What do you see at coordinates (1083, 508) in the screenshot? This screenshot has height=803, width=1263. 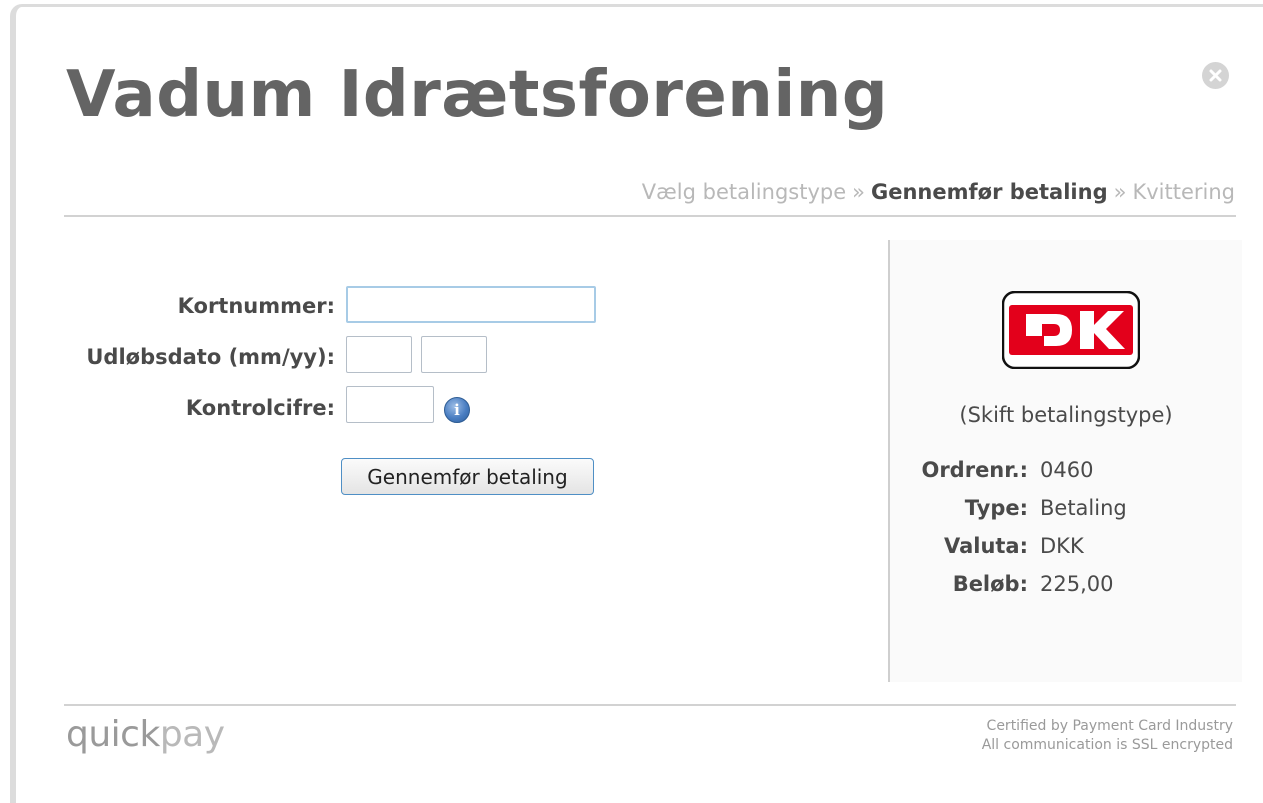 I see `type-value: Betaling` at bounding box center [1083, 508].